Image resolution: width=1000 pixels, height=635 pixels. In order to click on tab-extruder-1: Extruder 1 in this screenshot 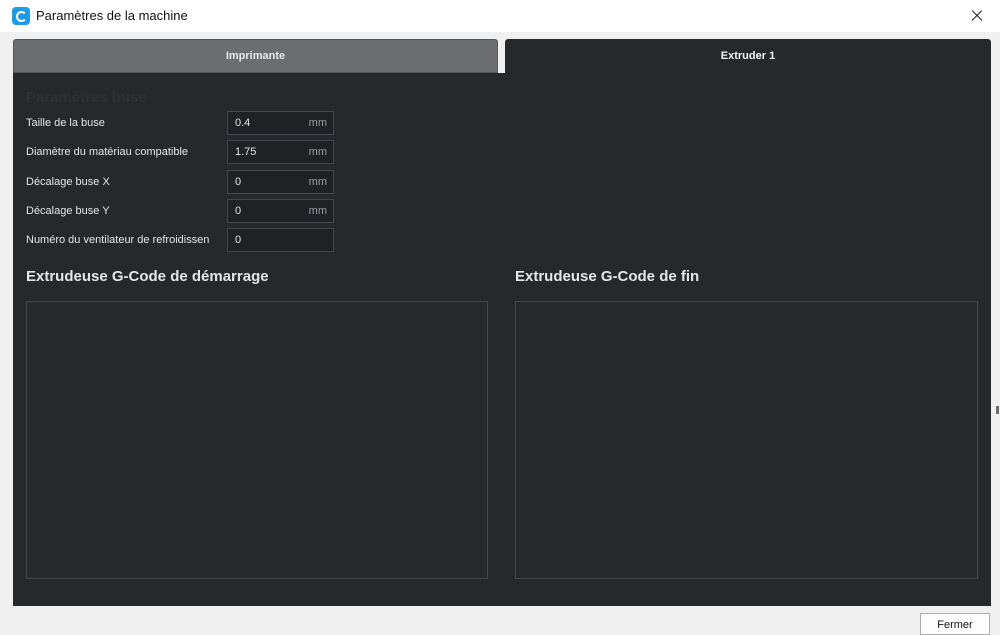, I will do `click(748, 56)`.